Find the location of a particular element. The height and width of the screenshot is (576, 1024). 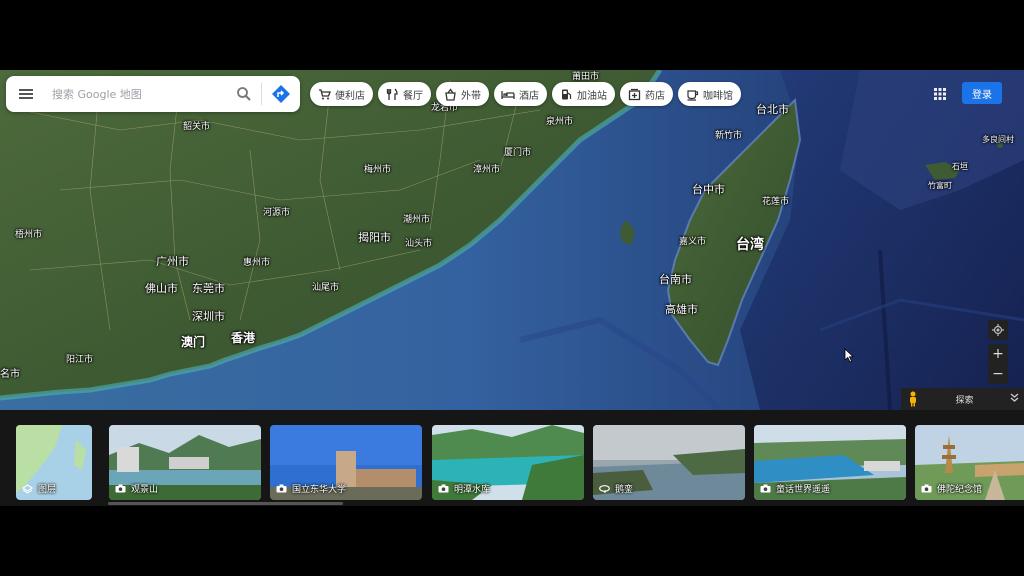

map-label-taramashi: 多良间村 is located at coordinates (998, 139).